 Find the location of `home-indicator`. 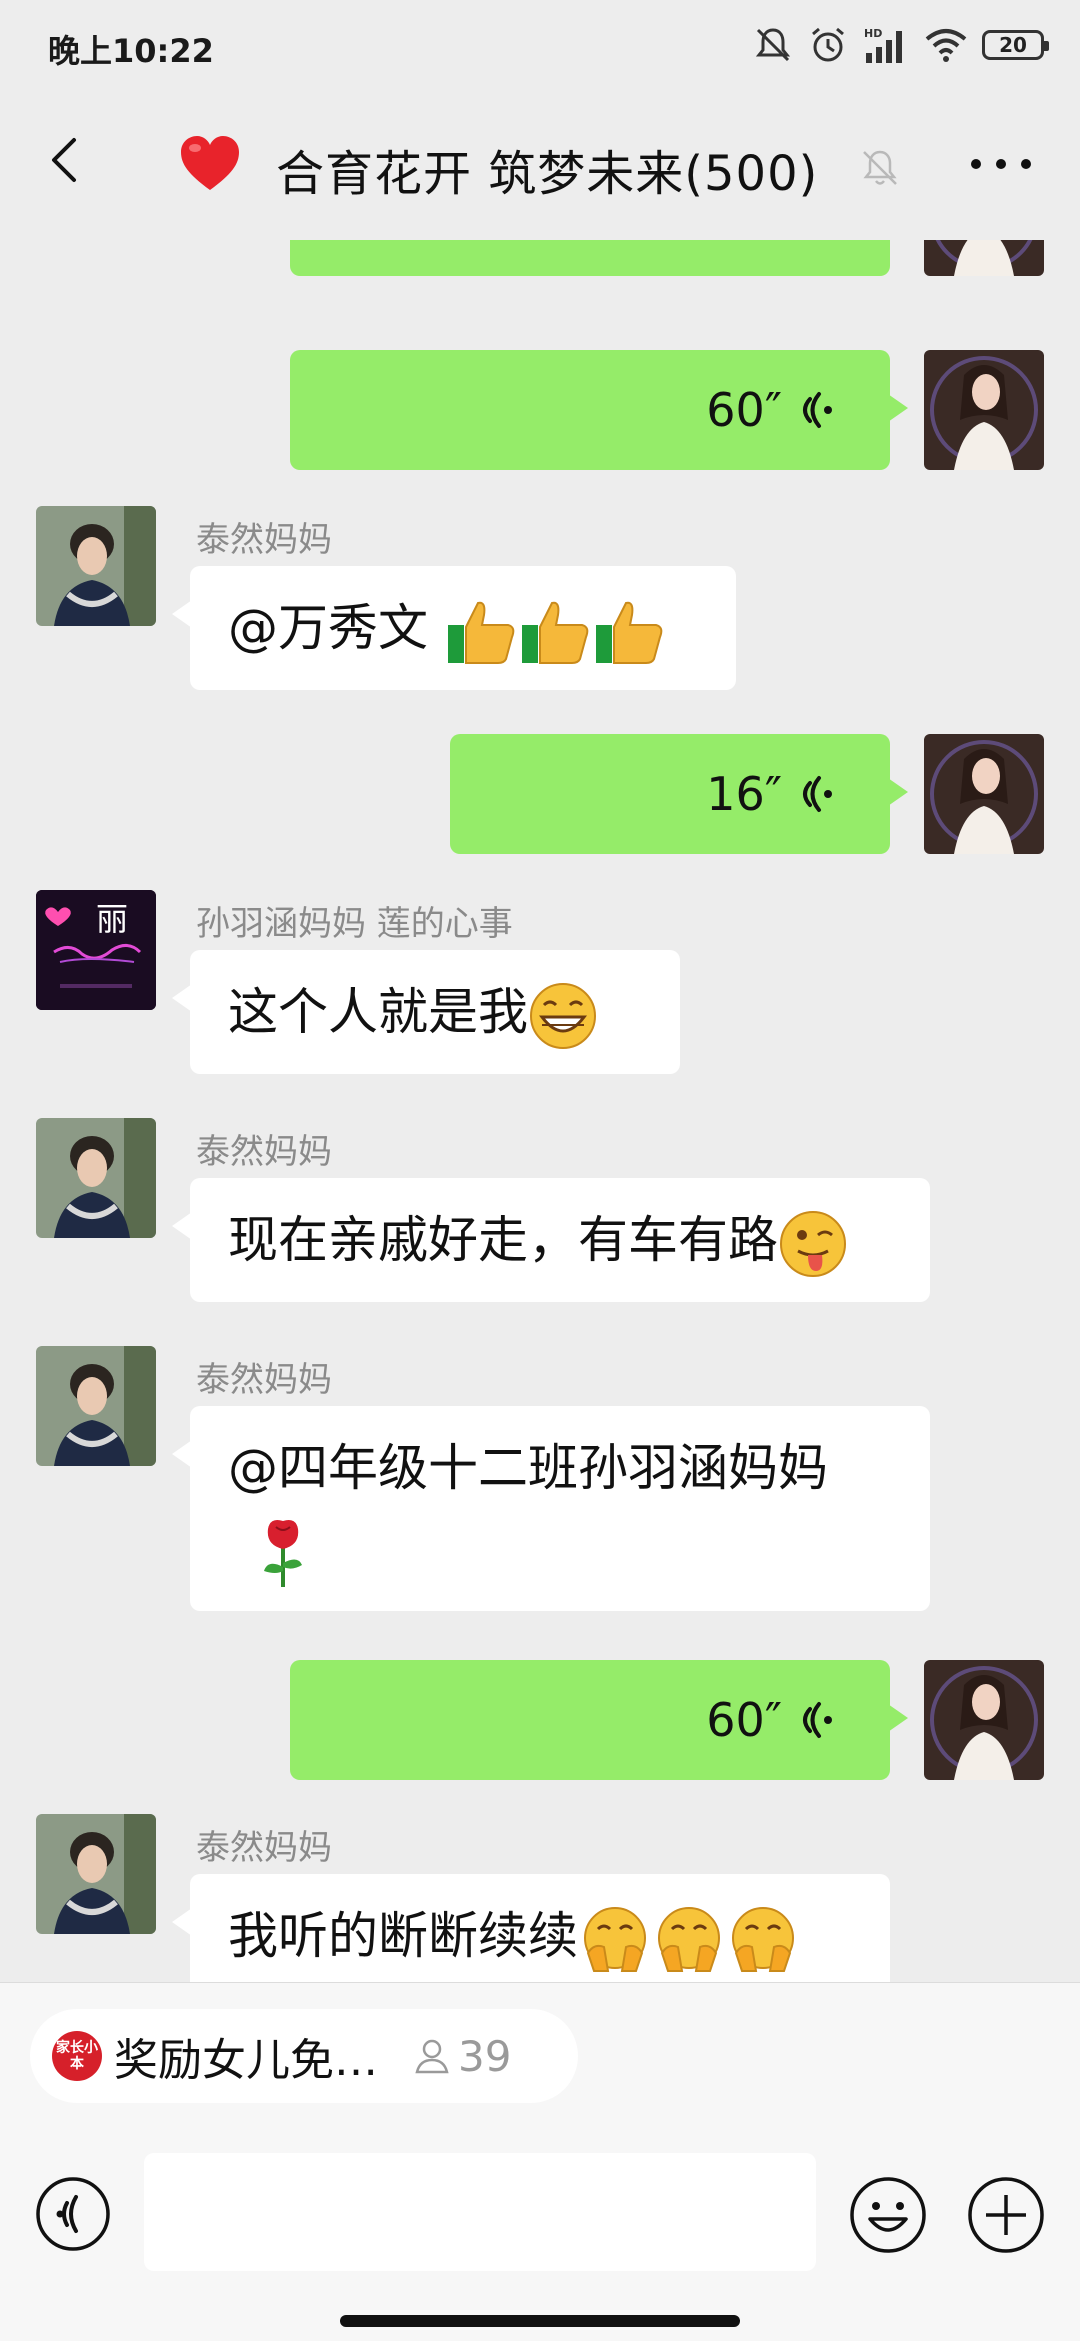

home-indicator is located at coordinates (540, 2321).